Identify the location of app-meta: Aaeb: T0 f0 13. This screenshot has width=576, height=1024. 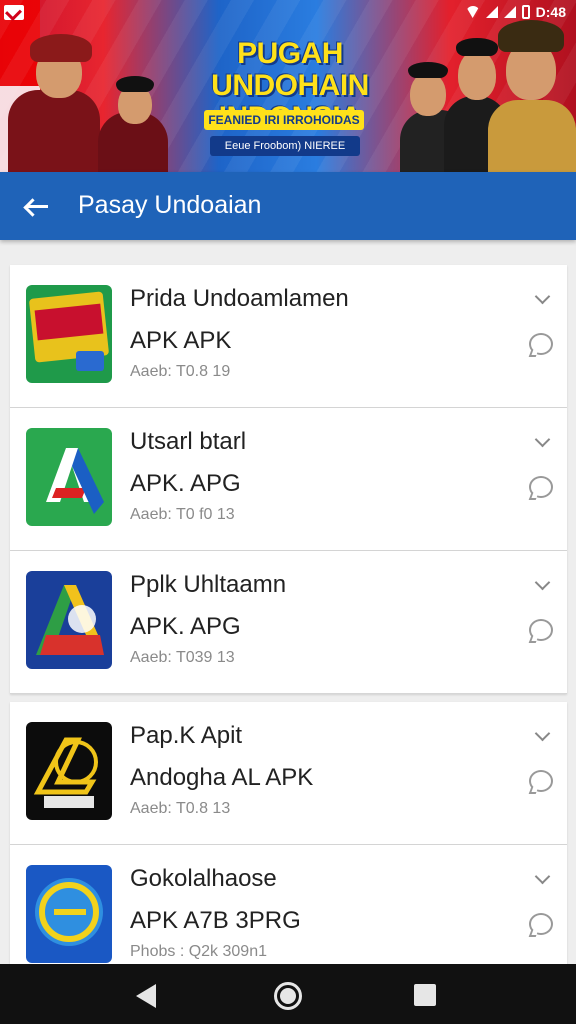
(182, 514).